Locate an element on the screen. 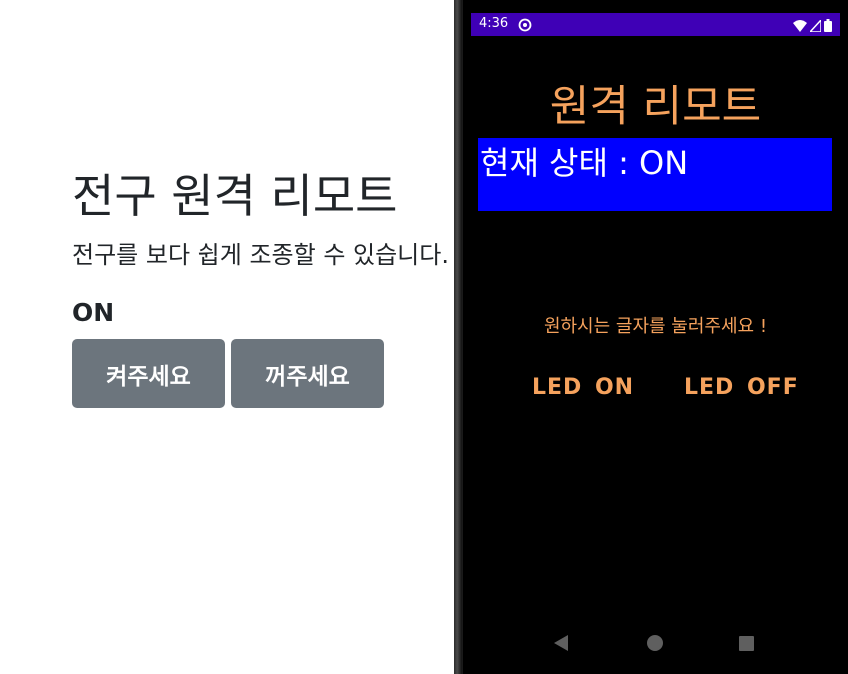  turn-on-button: 켜주세요 is located at coordinates (148, 373).